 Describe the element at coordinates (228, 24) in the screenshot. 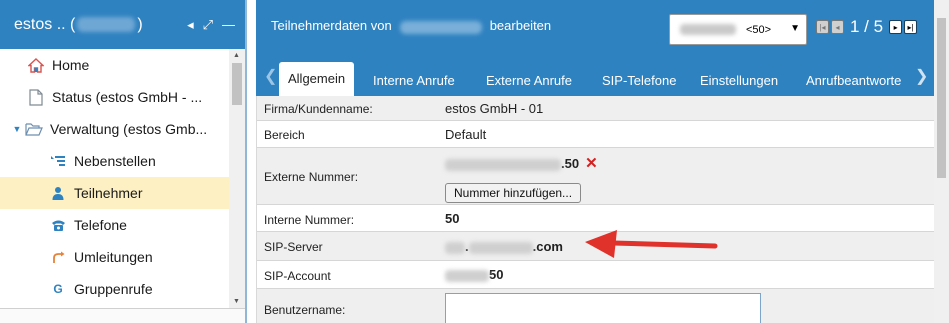

I see `minimize-icon: —` at that location.